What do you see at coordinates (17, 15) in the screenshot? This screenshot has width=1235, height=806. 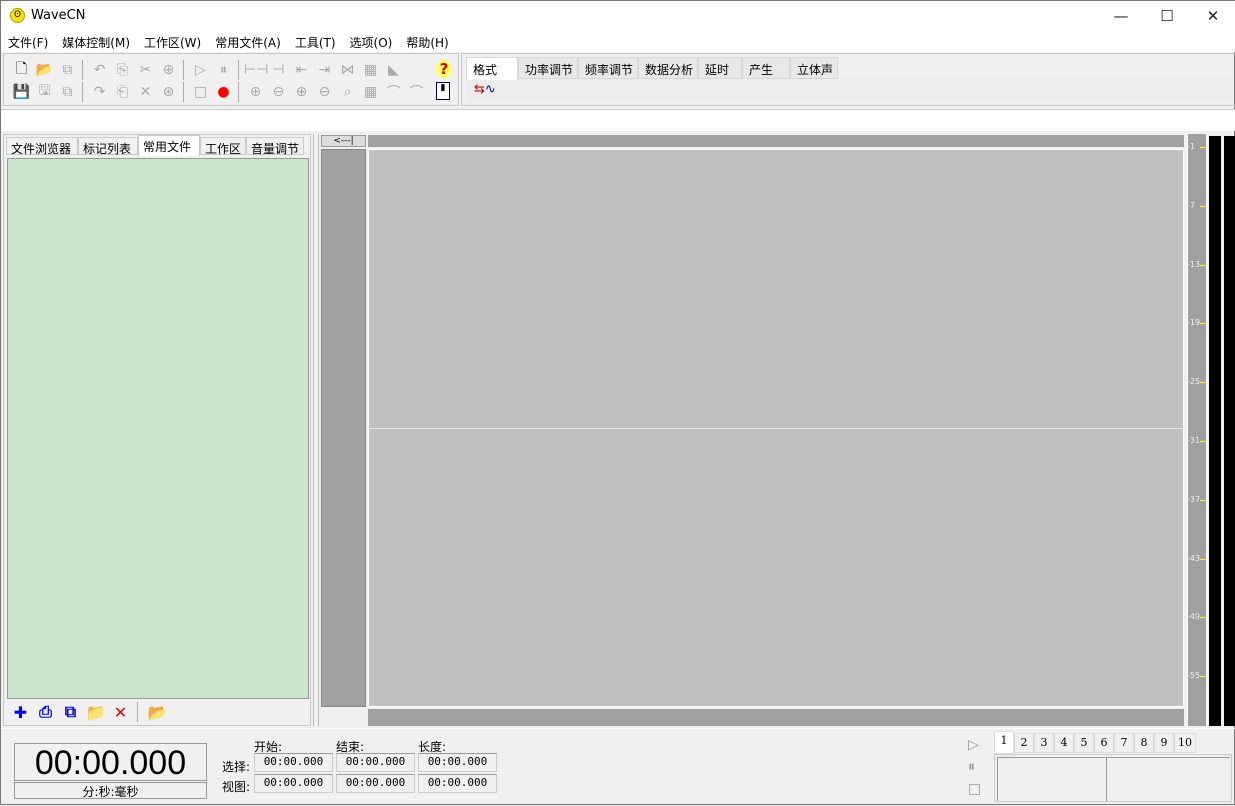 I see `wavecn-logo-icon: ʘ` at bounding box center [17, 15].